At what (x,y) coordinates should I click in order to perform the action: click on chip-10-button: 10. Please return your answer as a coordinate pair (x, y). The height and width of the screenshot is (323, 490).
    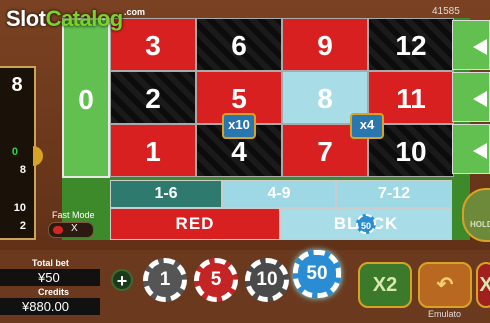
    Looking at the image, I should click on (267, 280).